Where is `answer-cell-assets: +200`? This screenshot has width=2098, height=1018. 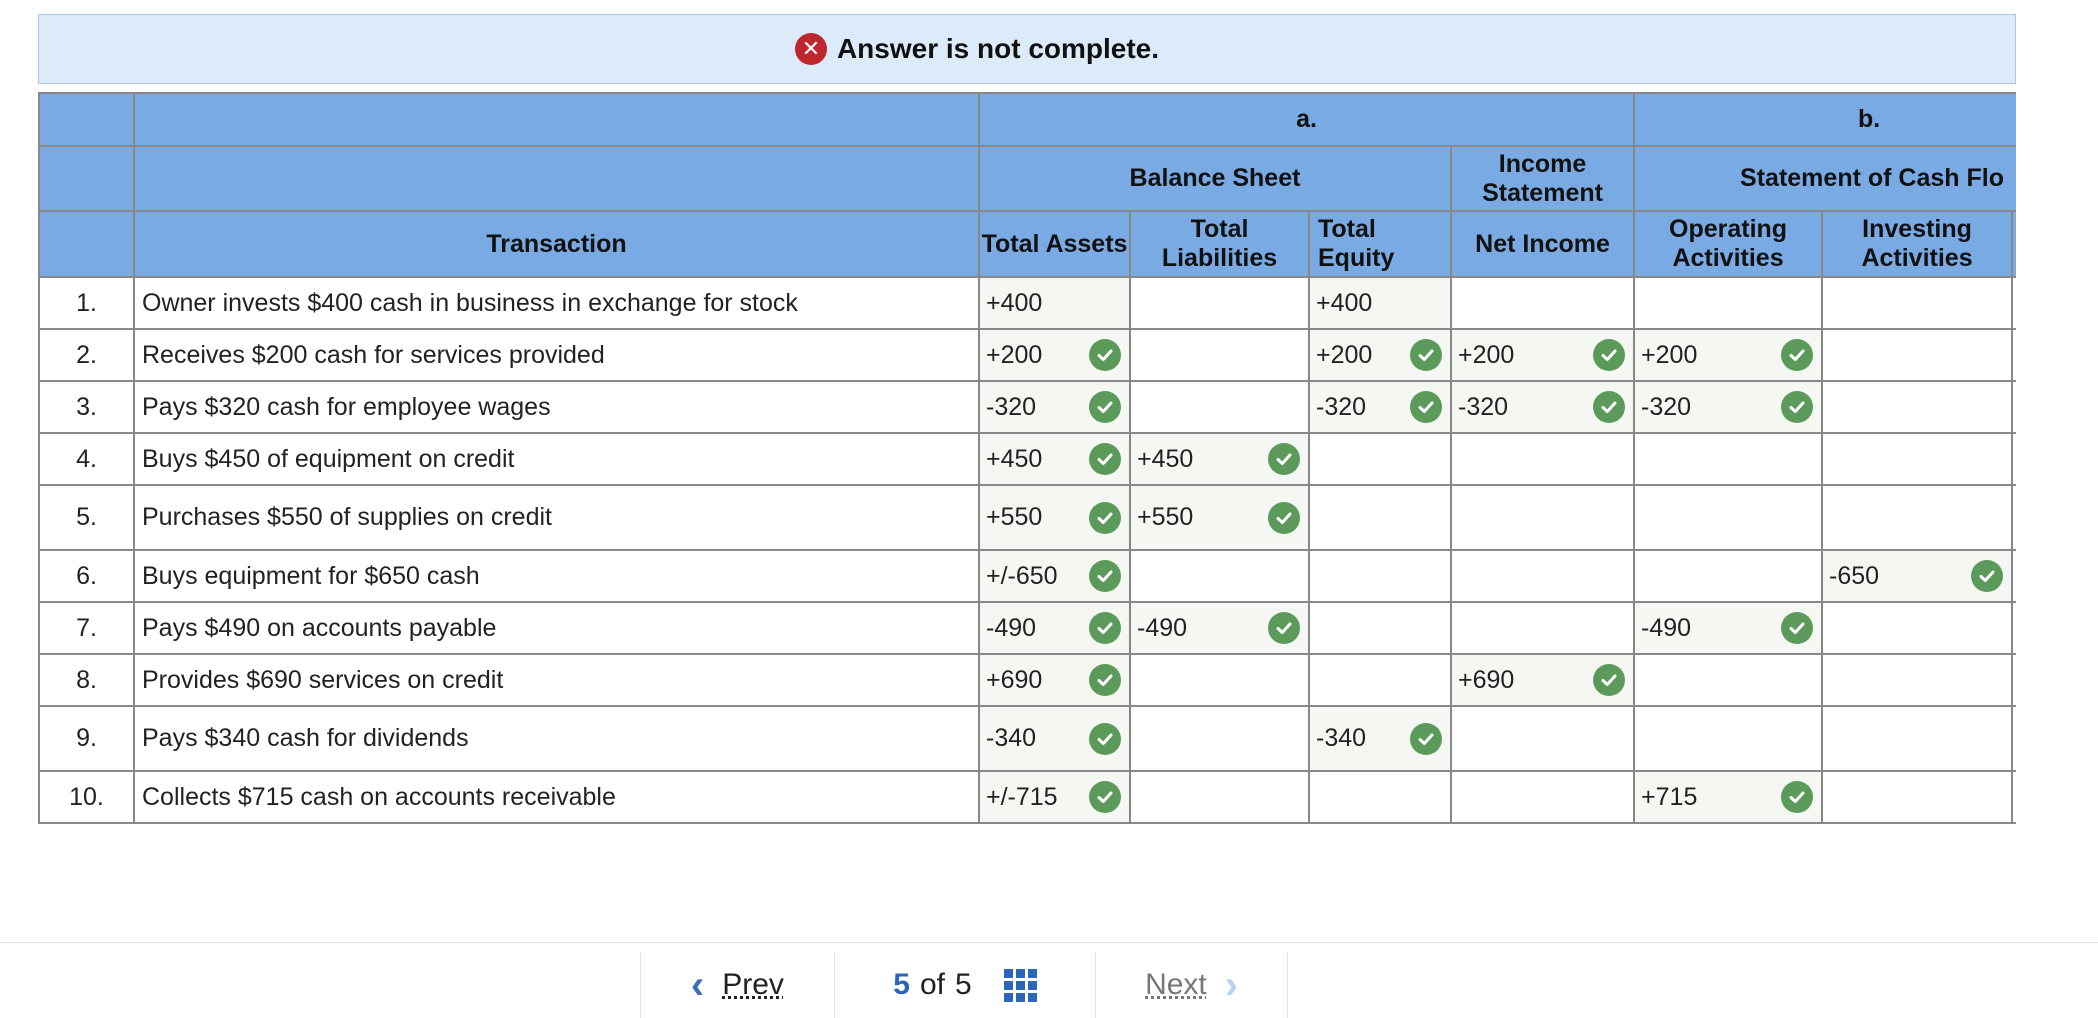
answer-cell-assets: +200 is located at coordinates (1054, 355).